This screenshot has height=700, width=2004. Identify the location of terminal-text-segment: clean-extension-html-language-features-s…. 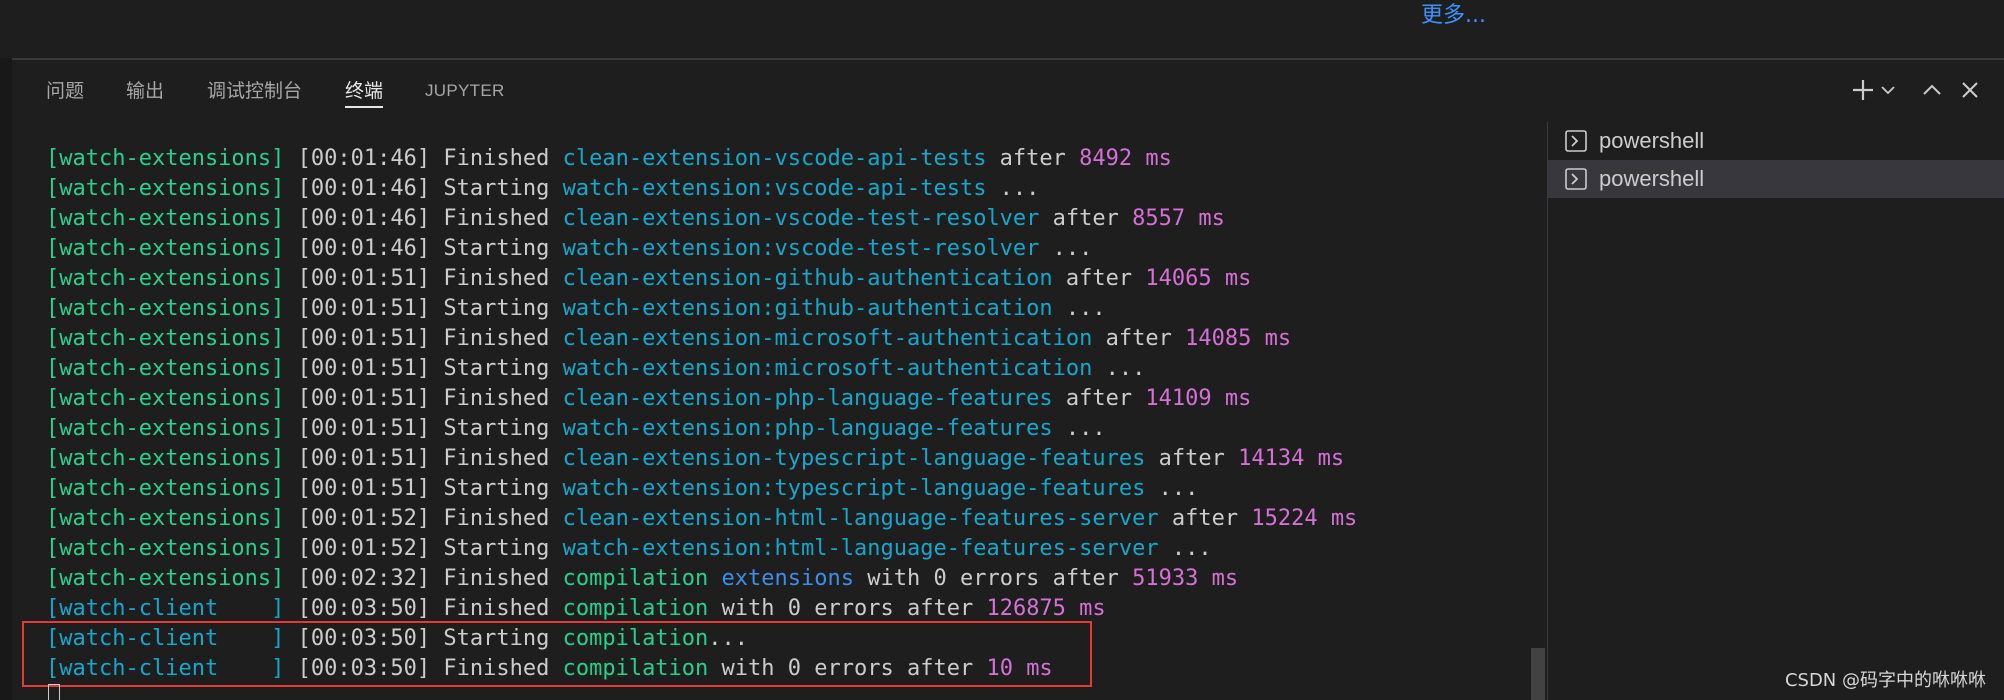
(860, 518).